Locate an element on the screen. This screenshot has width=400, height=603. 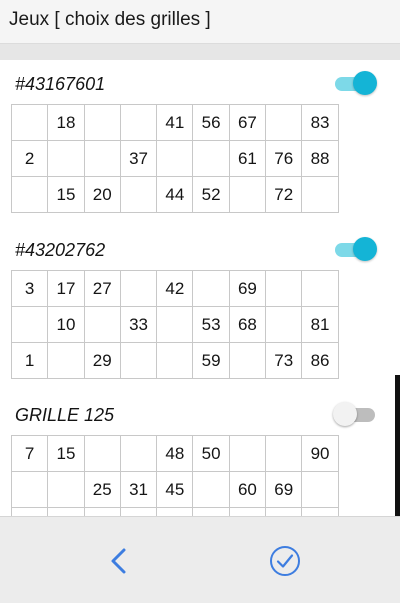
grille-table: 3 17 27 42 69 10 33 53 68 81 1 29 59 73 86 is located at coordinates (174, 324).